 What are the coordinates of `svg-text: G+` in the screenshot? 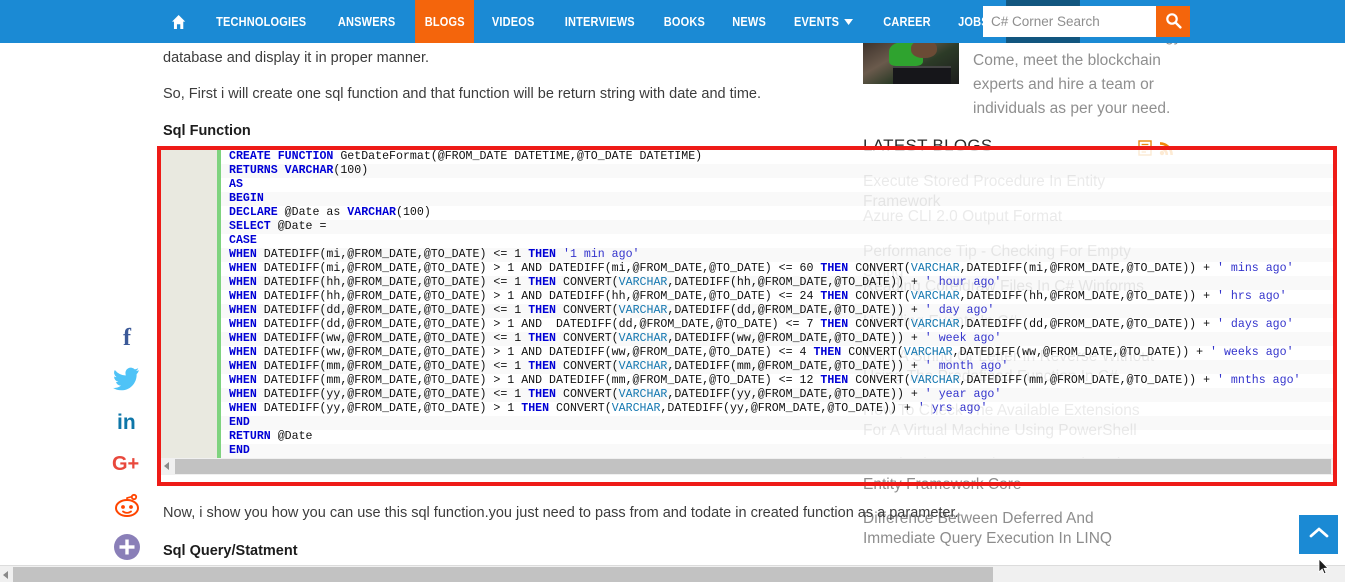 It's located at (125, 464).